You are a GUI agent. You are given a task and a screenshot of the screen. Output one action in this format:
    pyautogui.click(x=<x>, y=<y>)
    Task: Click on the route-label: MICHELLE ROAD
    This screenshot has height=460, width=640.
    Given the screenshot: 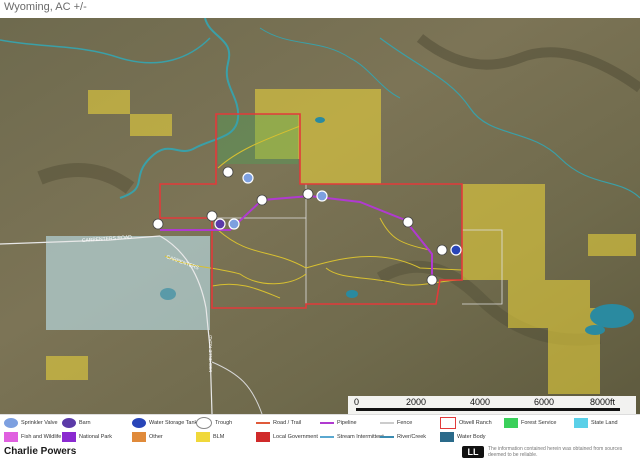 What is the action you would take?
    pyautogui.click(x=210, y=353)
    